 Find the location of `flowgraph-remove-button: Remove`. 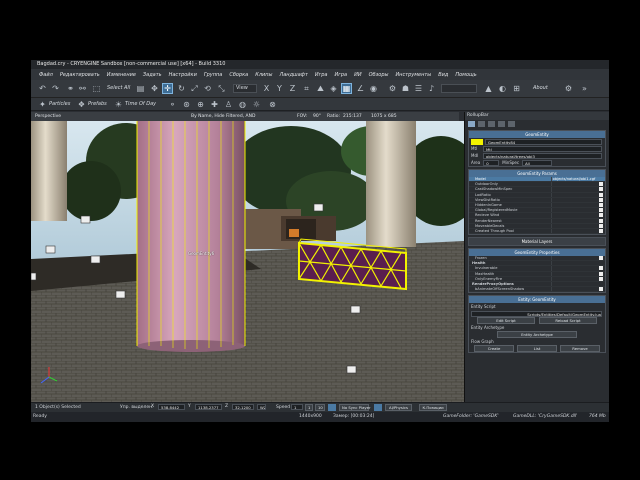

flowgraph-remove-button: Remove is located at coordinates (580, 349).